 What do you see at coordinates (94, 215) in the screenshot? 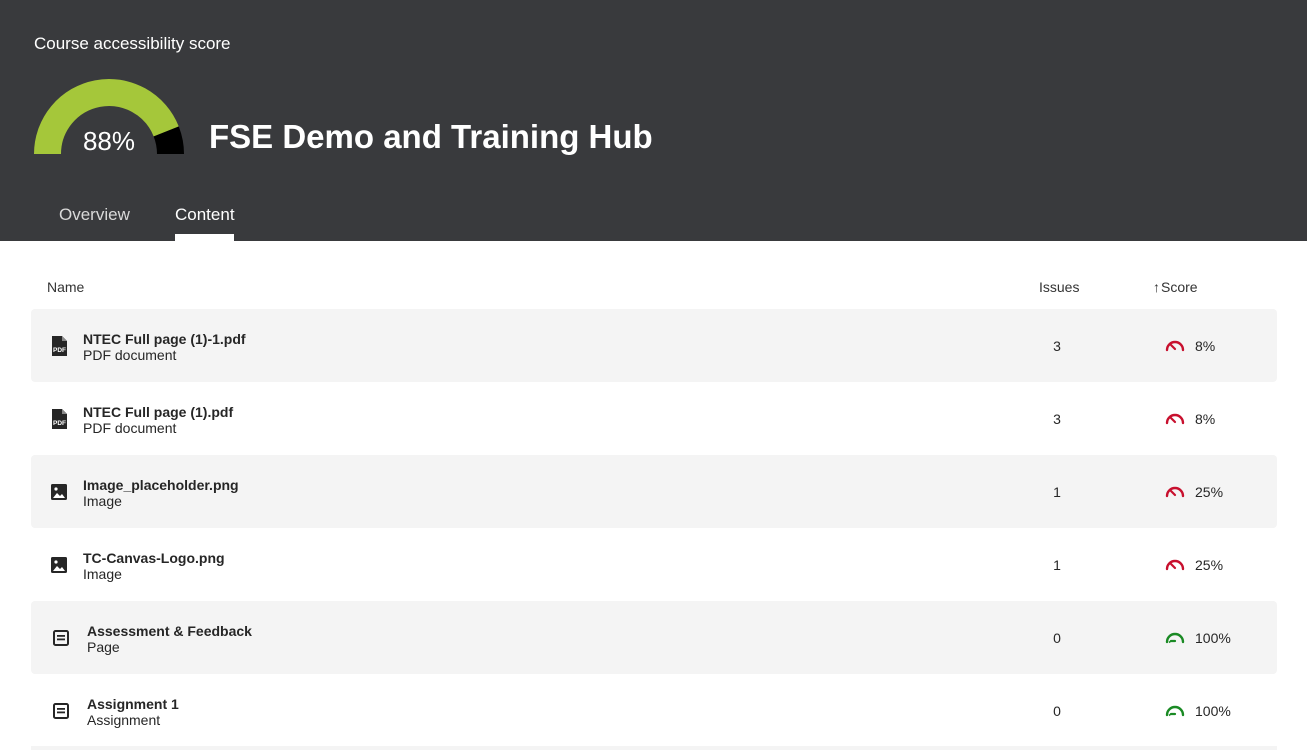
I see `tab-overview: Overview` at bounding box center [94, 215].